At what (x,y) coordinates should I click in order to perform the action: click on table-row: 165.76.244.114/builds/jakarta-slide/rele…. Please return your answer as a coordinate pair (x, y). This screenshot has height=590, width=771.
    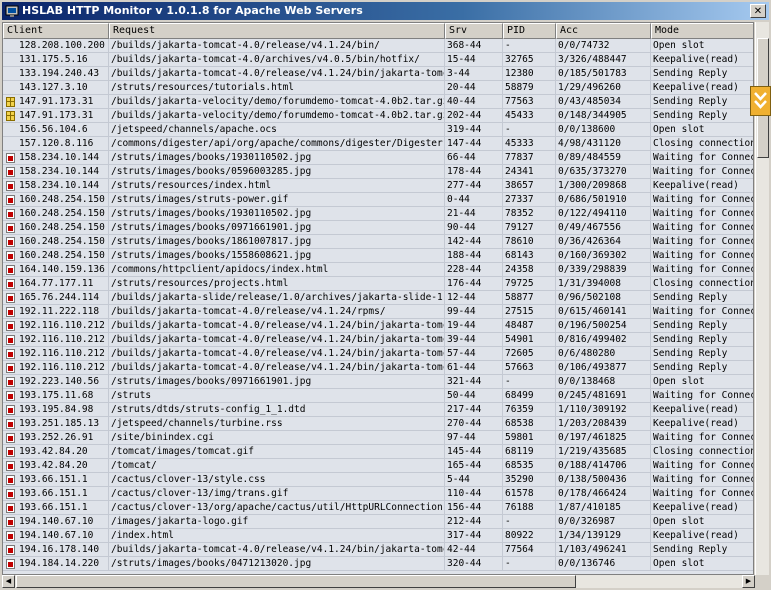
    Looking at the image, I should click on (378, 298).